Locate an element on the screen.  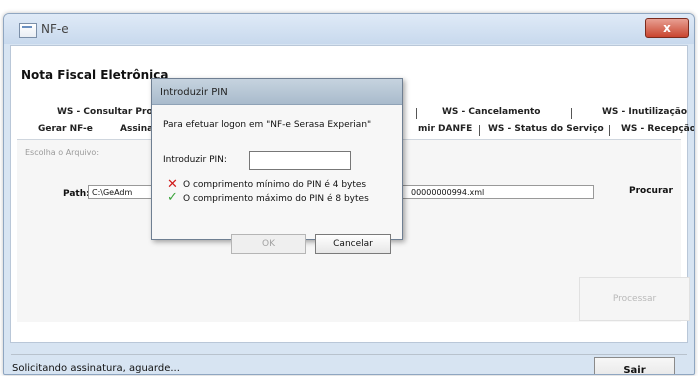
close-window-button: x is located at coordinates (667, 28).